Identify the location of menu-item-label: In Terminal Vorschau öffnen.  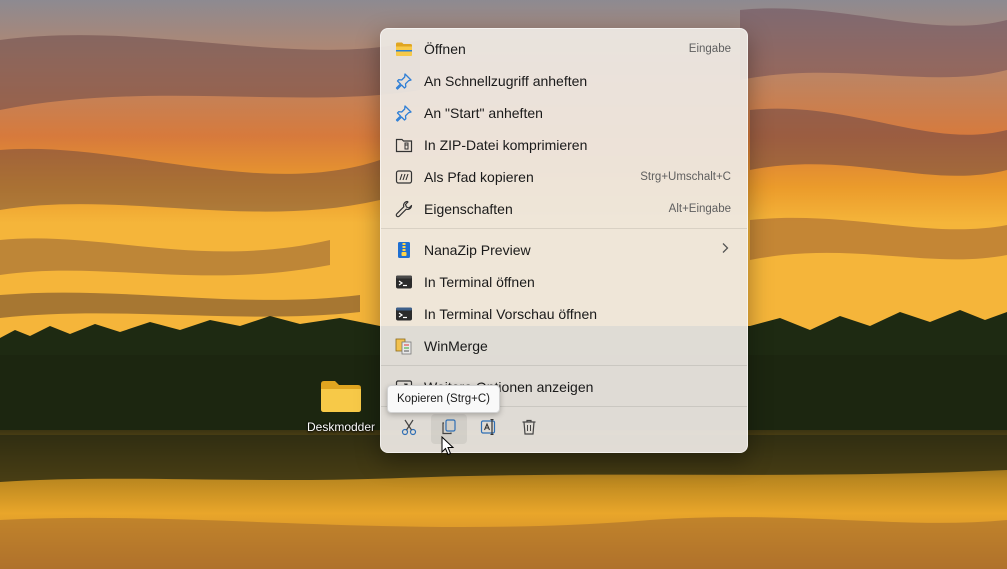
(511, 314).